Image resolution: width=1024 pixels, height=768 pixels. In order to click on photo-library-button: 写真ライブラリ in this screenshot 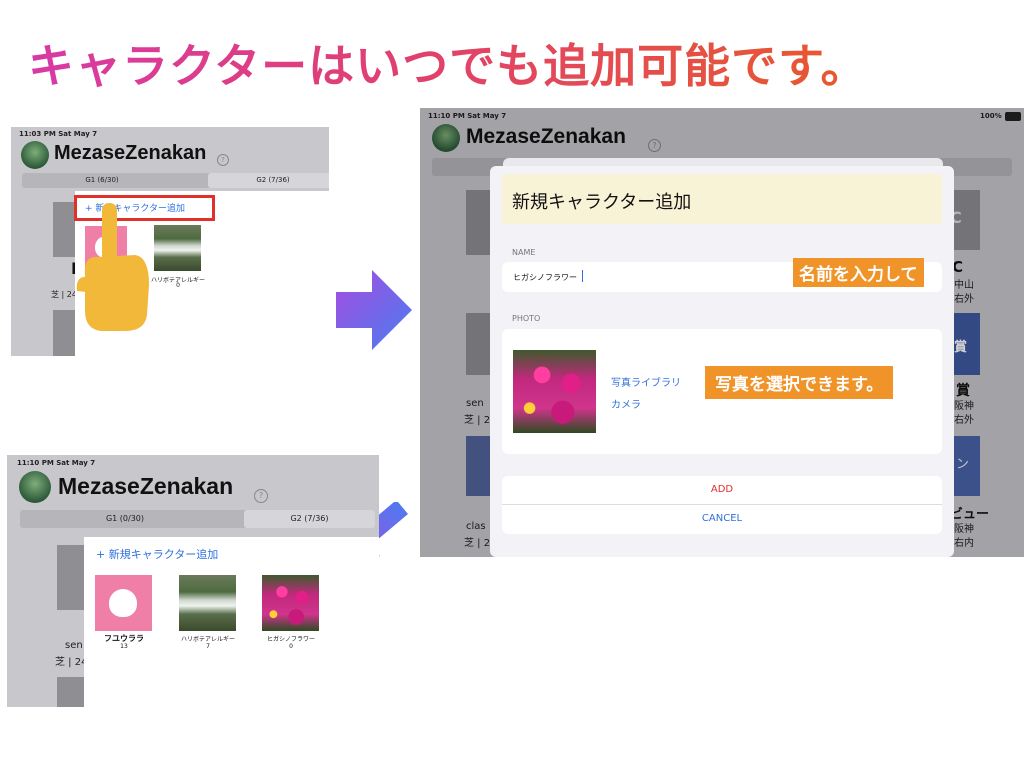, I will do `click(646, 381)`.